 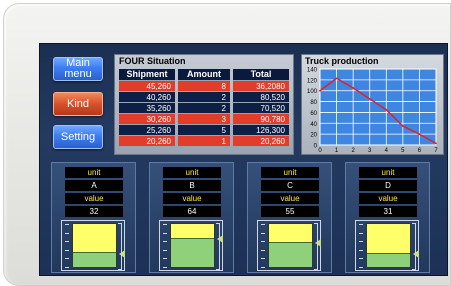 What do you see at coordinates (320, 151) in the screenshot?
I see `x-tick-label: 0` at bounding box center [320, 151].